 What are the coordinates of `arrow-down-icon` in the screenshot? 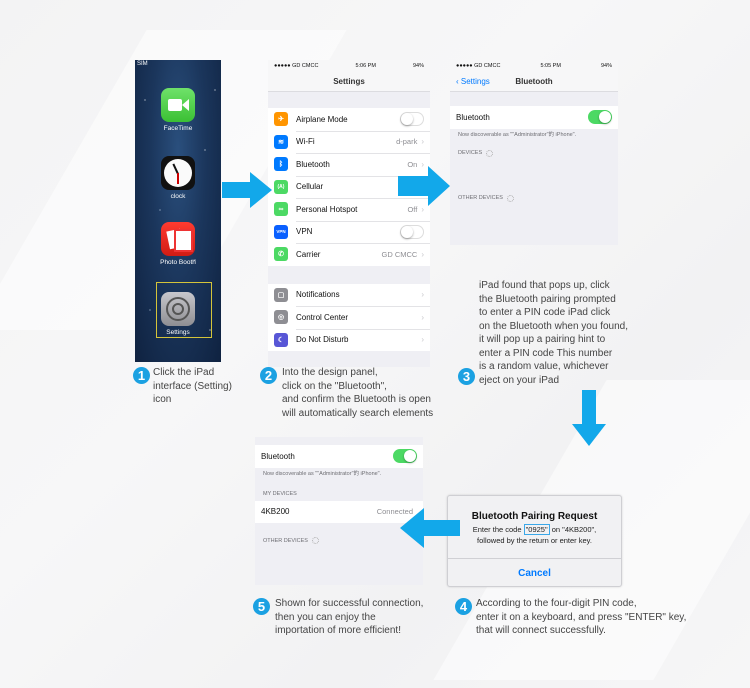 It's located at (589, 418).